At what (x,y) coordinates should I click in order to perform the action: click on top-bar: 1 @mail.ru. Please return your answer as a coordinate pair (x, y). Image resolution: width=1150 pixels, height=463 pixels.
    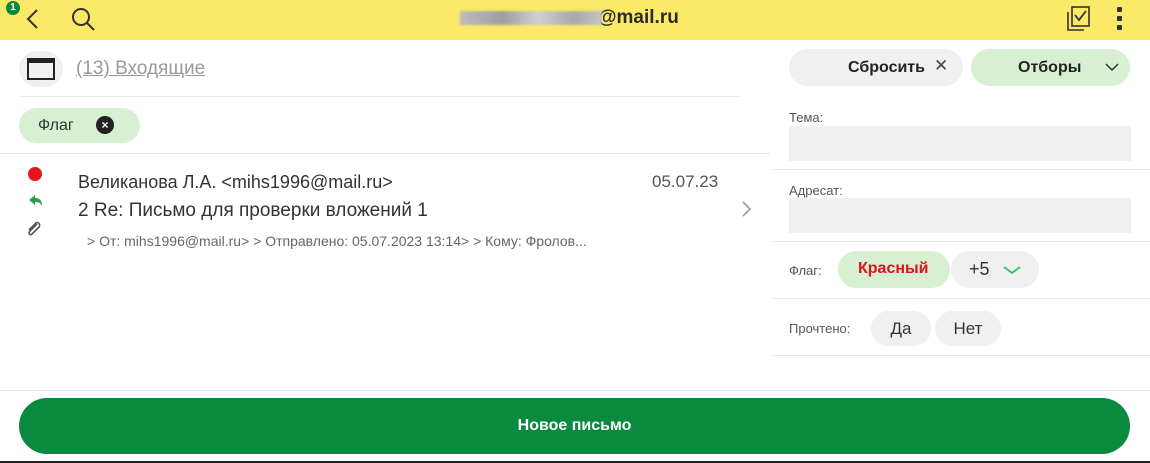
    Looking at the image, I should click on (575, 20).